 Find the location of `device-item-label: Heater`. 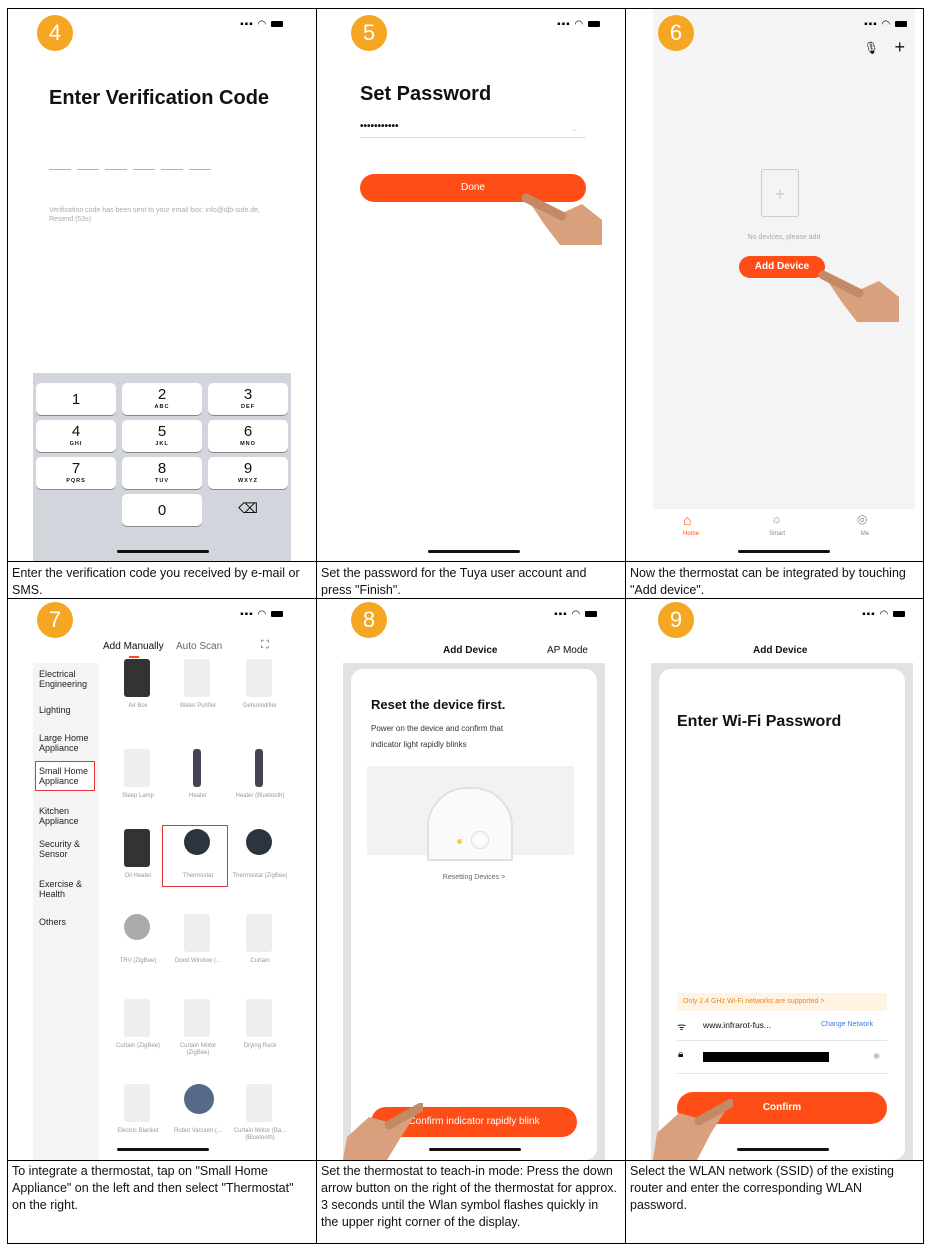

device-item-label: Heater is located at coordinates (198, 796).